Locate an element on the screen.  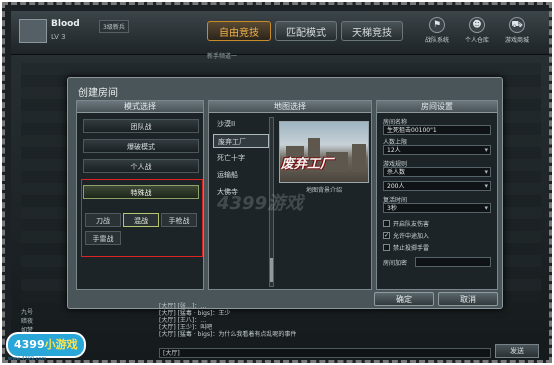
dialog-title: 创建房间 is located at coordinates (98, 93).